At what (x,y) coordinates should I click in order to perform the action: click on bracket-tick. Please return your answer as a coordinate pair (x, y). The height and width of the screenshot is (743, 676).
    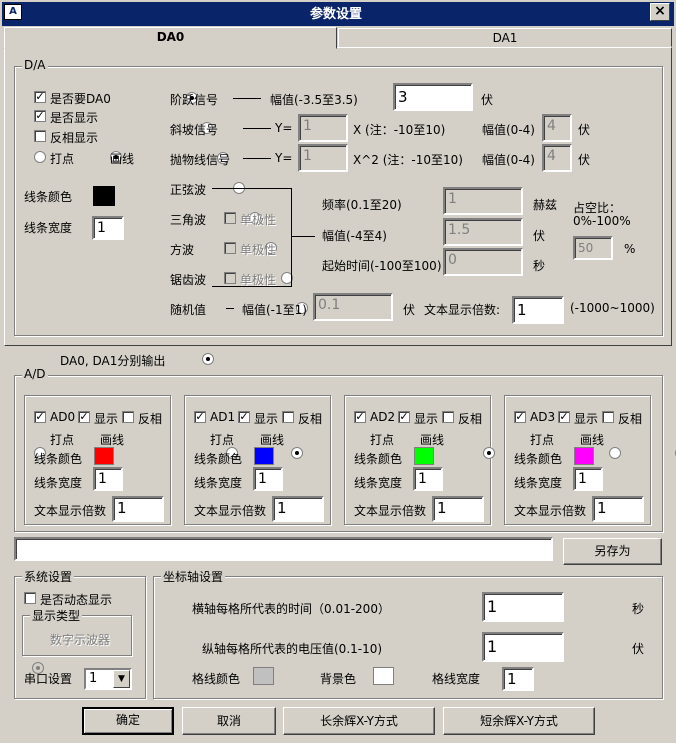
    Looking at the image, I should click on (303, 236).